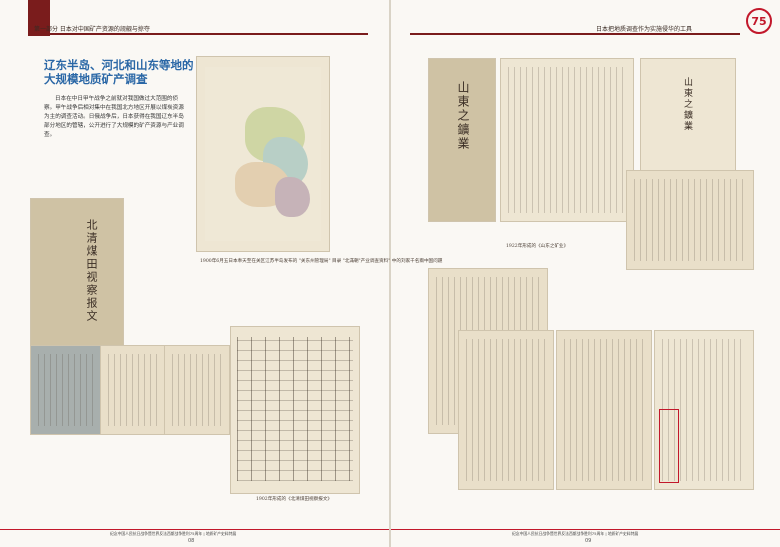 The width and height of the screenshot is (780, 547). What do you see at coordinates (759, 21) in the screenshot?
I see `anniversary-logo-icon: 75` at bounding box center [759, 21].